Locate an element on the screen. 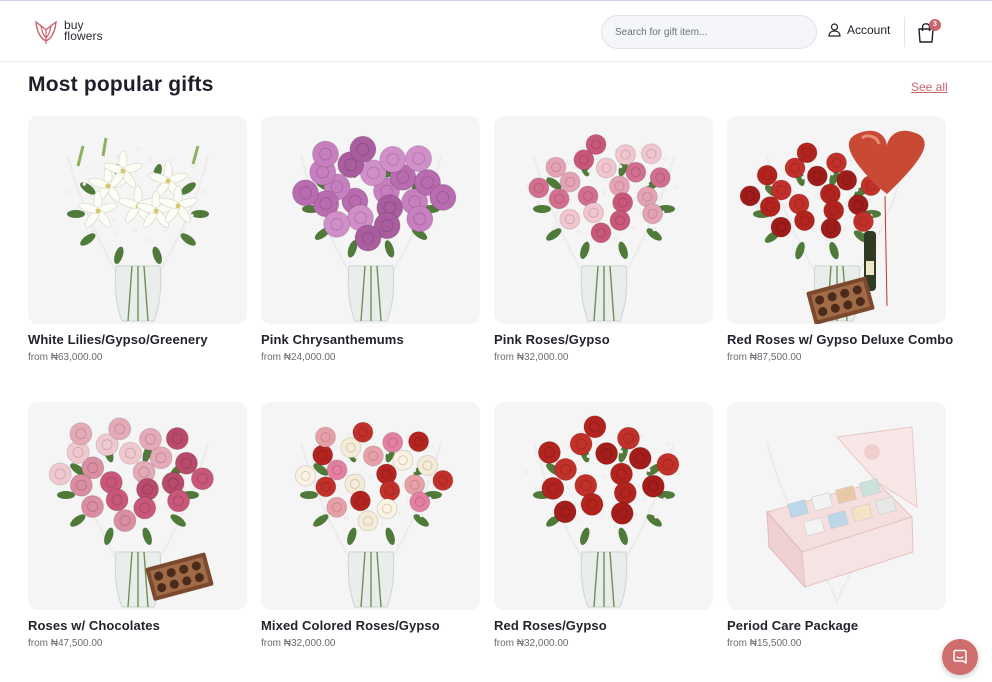  chat-icon is located at coordinates (960, 656).